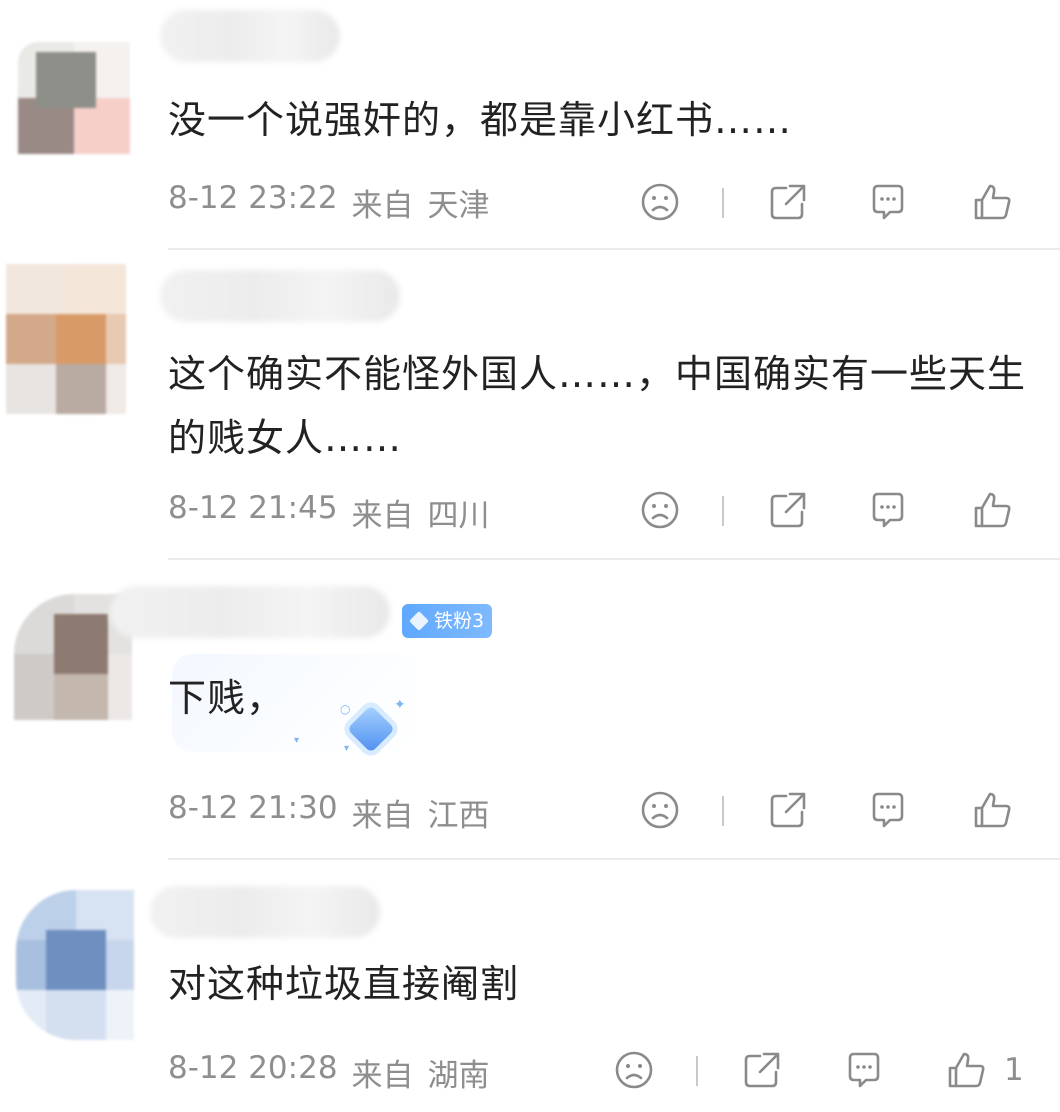 The height and width of the screenshot is (1112, 1060). What do you see at coordinates (227, 698) in the screenshot?
I see `comment-text: 下贱，` at bounding box center [227, 698].